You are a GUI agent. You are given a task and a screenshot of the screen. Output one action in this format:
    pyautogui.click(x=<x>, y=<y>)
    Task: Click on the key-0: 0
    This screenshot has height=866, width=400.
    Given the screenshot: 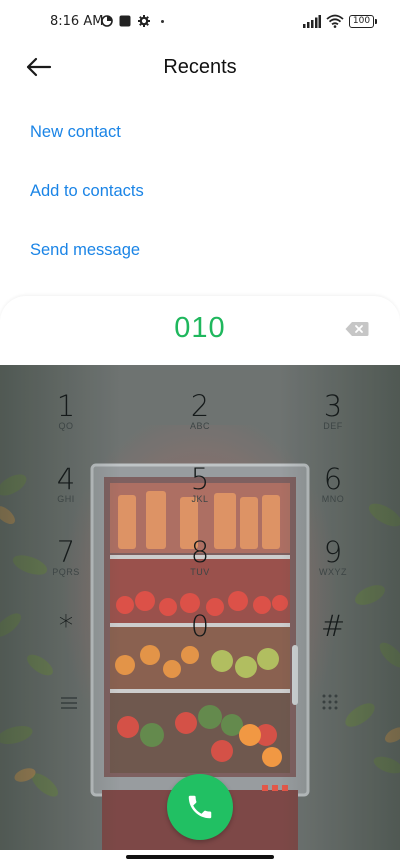 What is the action you would take?
    pyautogui.click(x=200, y=638)
    